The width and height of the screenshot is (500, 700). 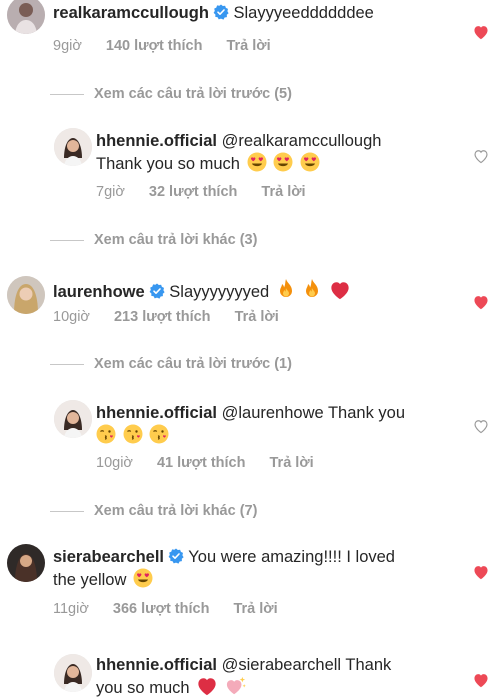 I want to click on comment-text: You were amazing!!!! I loved, so click(x=291, y=557).